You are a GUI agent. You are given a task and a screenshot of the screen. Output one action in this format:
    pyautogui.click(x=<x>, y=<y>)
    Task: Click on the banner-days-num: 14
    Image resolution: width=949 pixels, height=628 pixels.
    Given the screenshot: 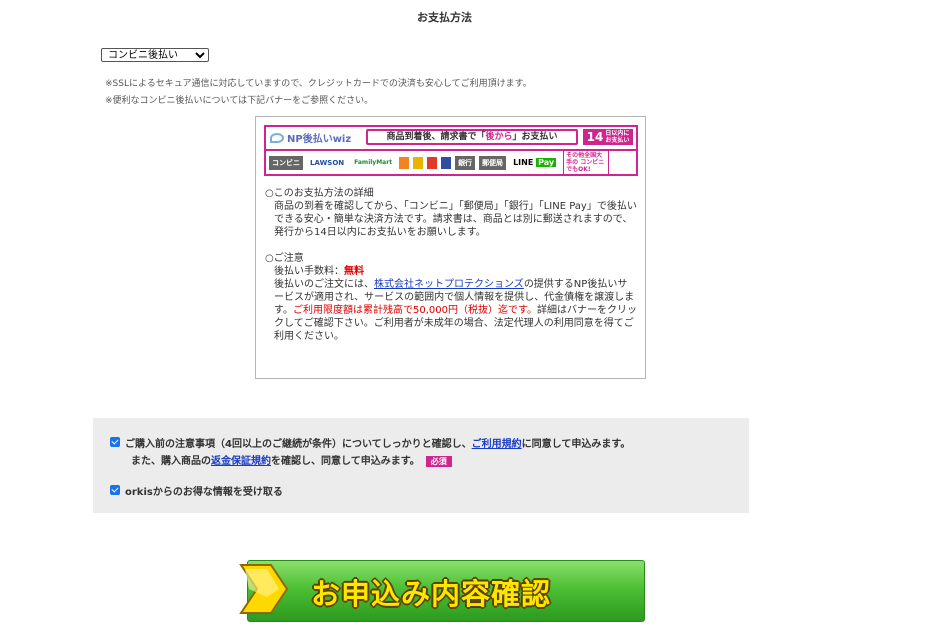 What is the action you would take?
    pyautogui.click(x=595, y=137)
    